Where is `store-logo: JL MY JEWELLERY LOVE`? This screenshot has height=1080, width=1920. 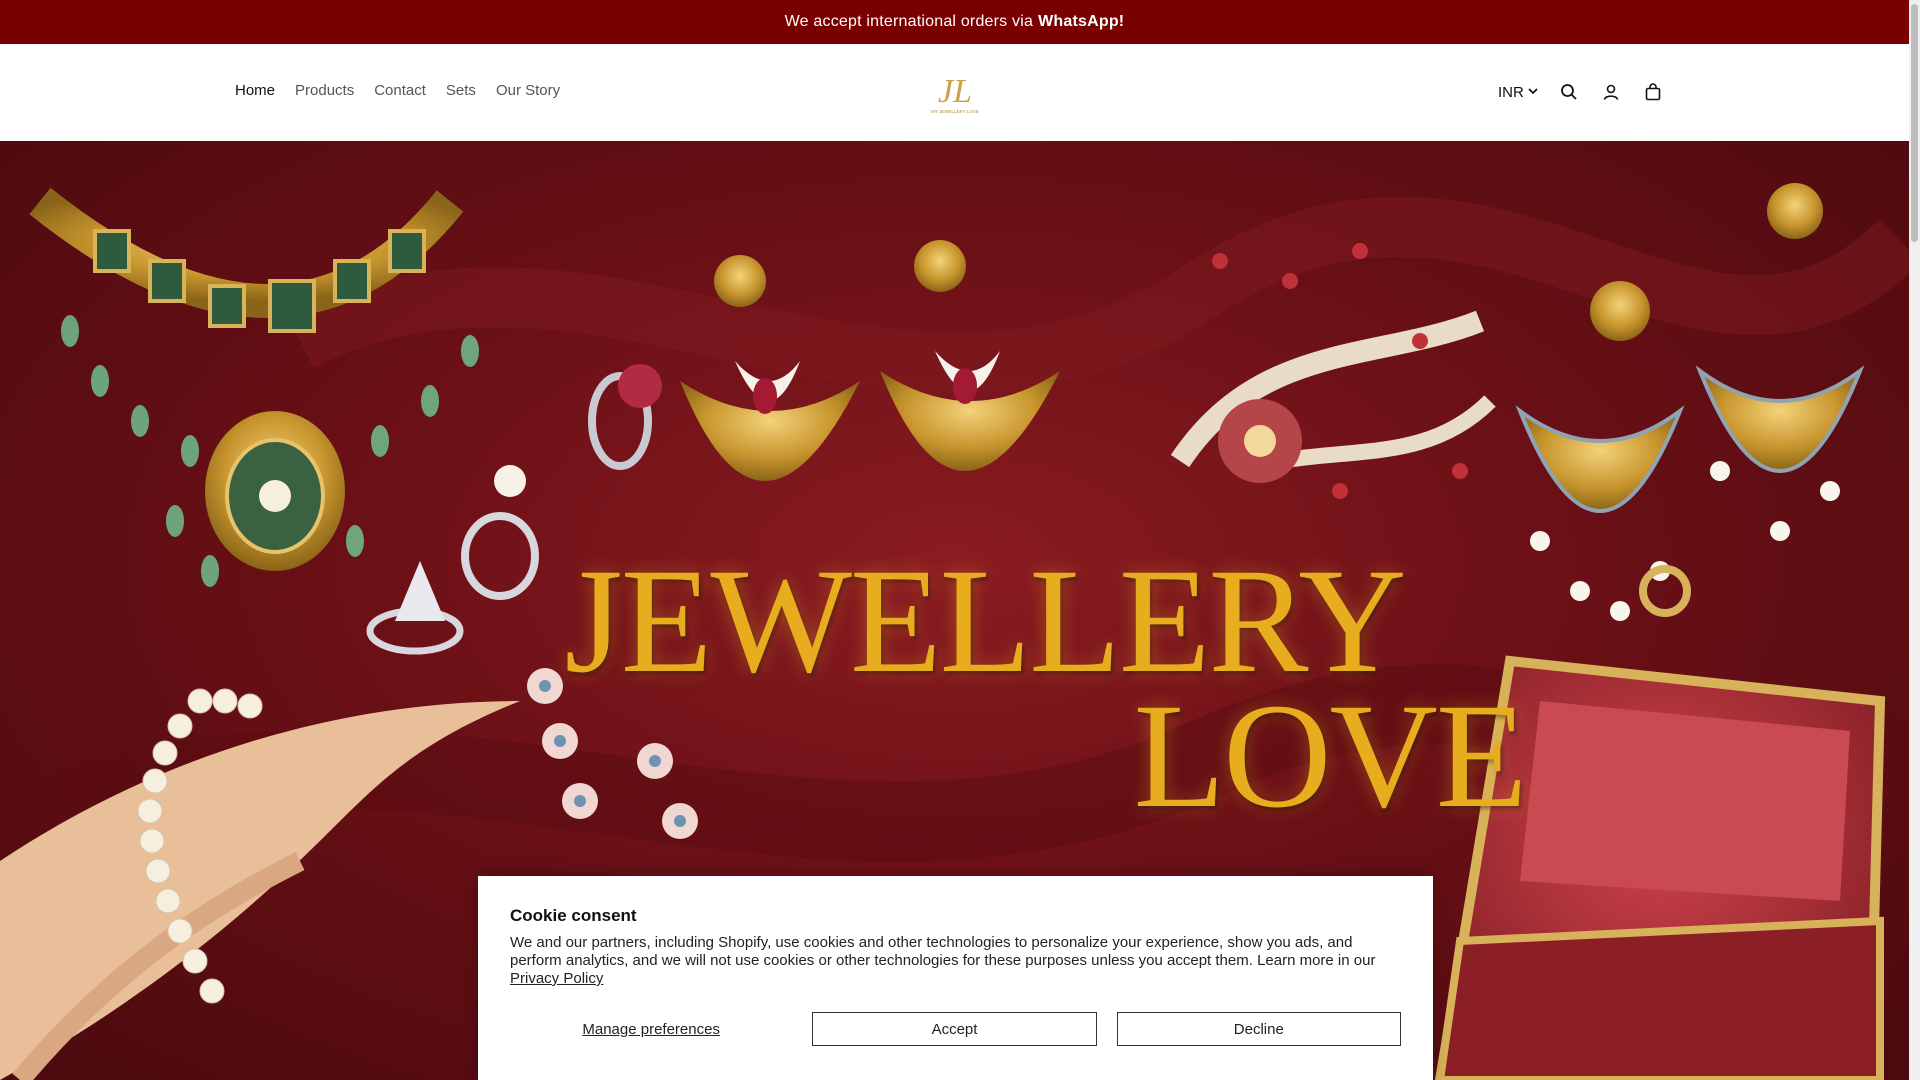
store-logo: JL MY JEWELLERY LOVE is located at coordinates (955, 92).